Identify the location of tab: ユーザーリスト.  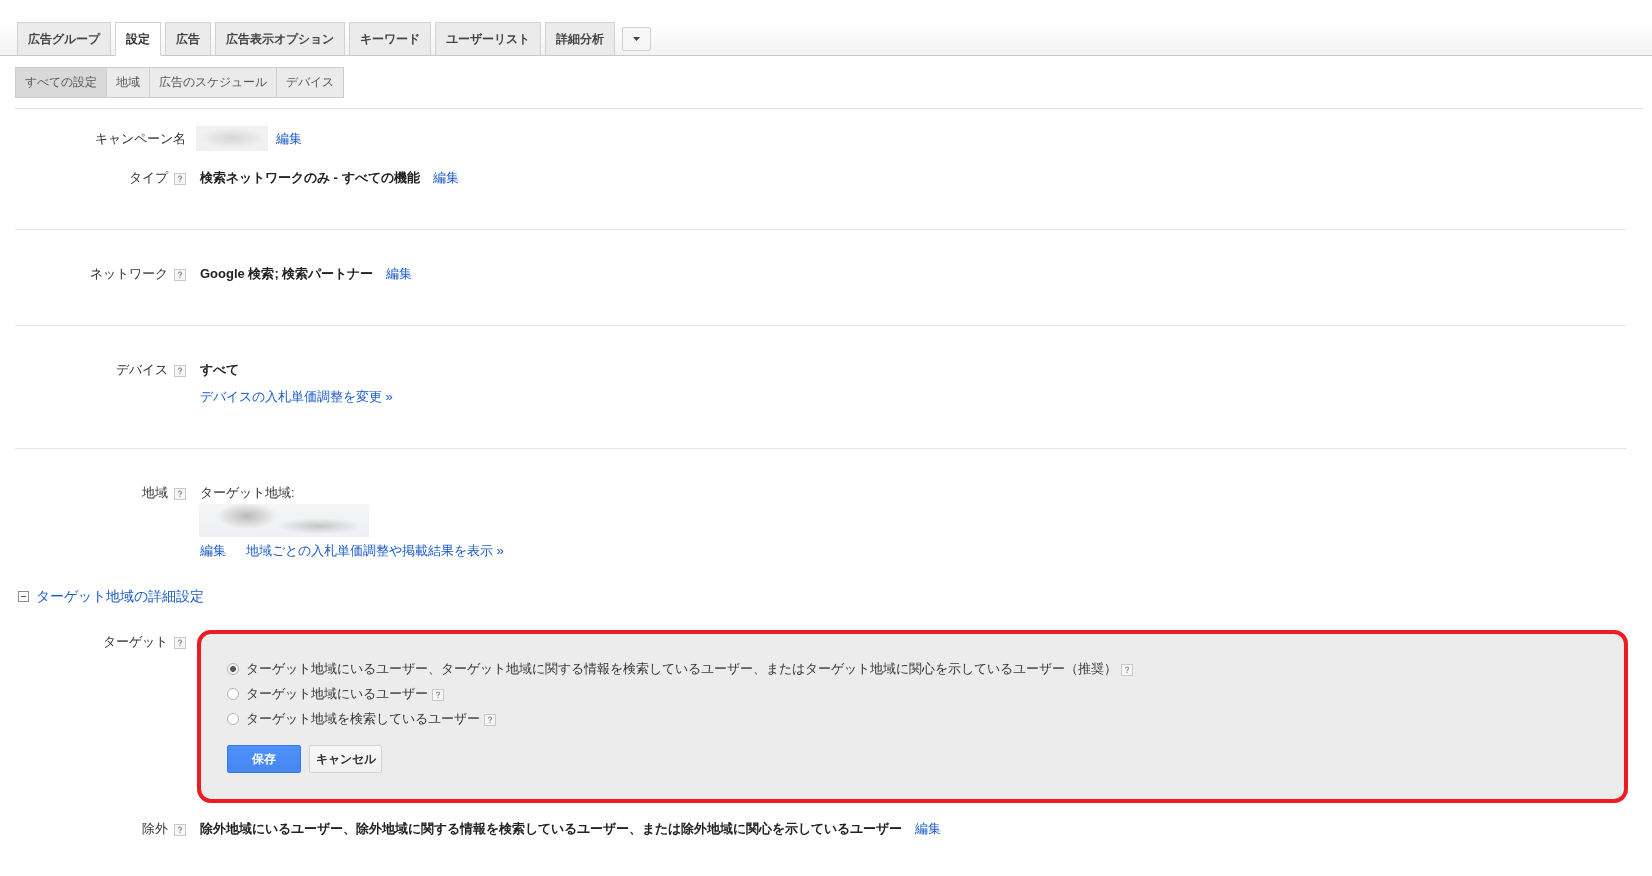
(488, 39).